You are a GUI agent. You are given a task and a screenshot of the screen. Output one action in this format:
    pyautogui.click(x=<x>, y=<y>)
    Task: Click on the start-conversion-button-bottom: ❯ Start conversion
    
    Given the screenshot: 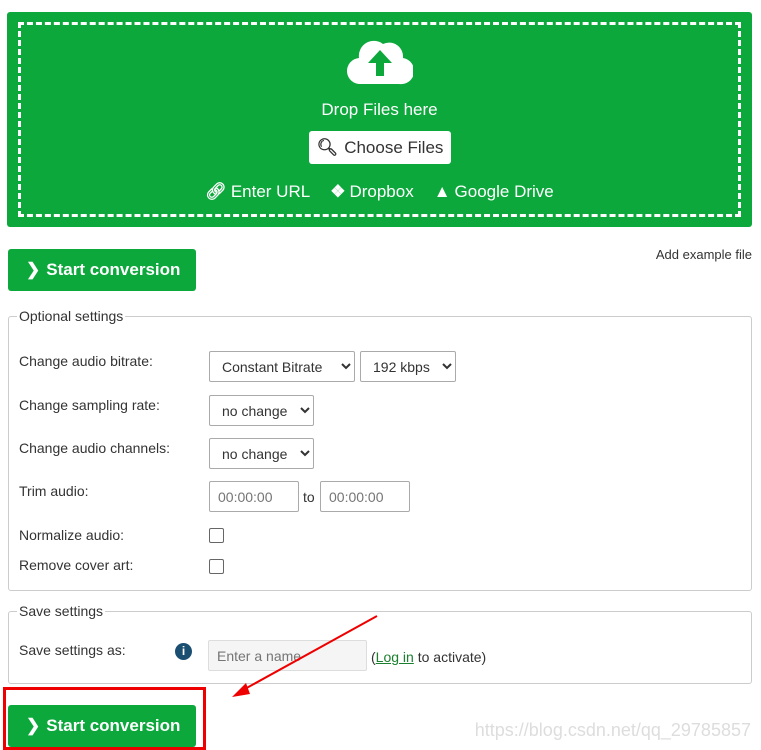 What is the action you would take?
    pyautogui.click(x=102, y=726)
    